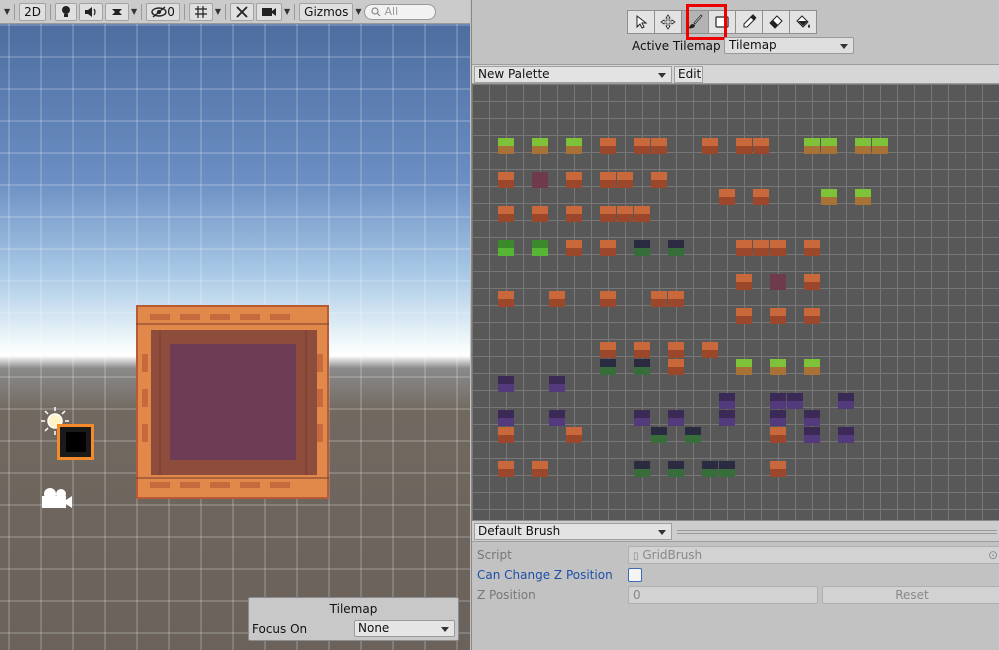 This screenshot has width=999, height=650. Describe the element at coordinates (171, 11) in the screenshot. I see `hidden-count: 0` at that location.